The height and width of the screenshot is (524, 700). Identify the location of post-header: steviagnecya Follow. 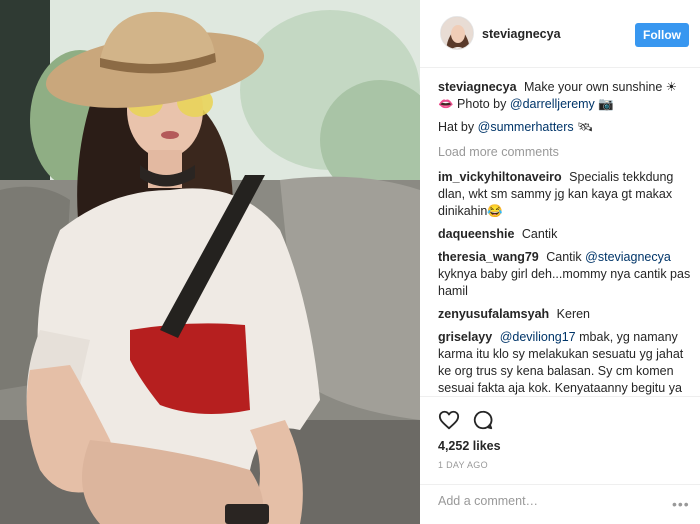
(560, 34).